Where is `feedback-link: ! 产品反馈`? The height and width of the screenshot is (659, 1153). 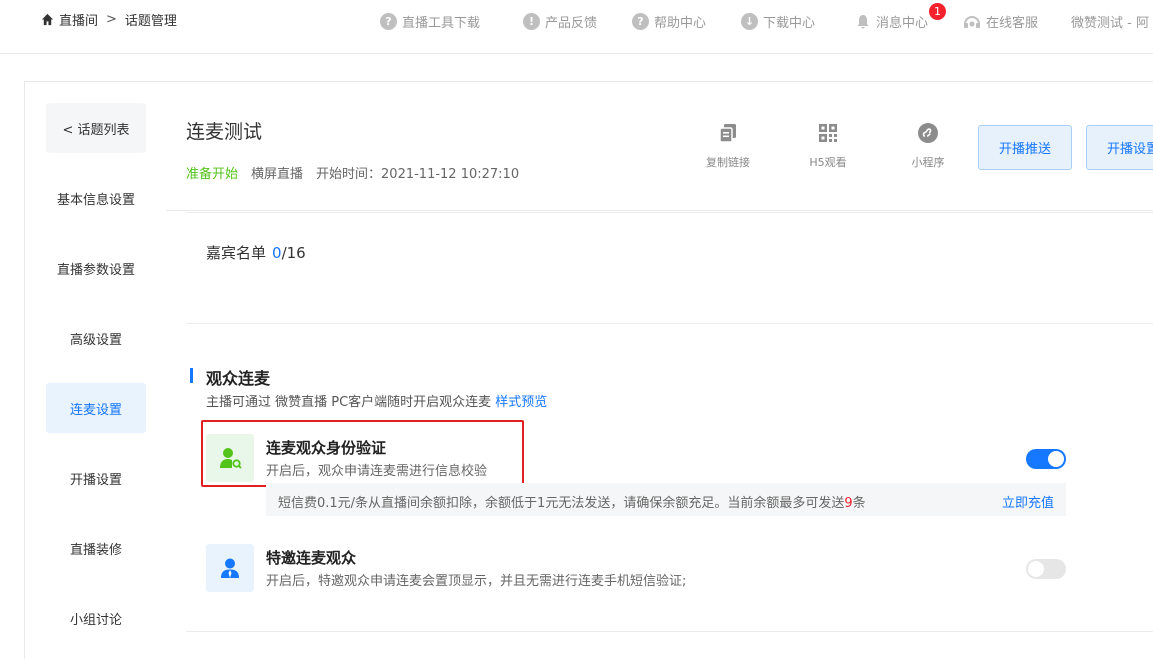
feedback-link: ! 产品反馈 is located at coordinates (560, 21).